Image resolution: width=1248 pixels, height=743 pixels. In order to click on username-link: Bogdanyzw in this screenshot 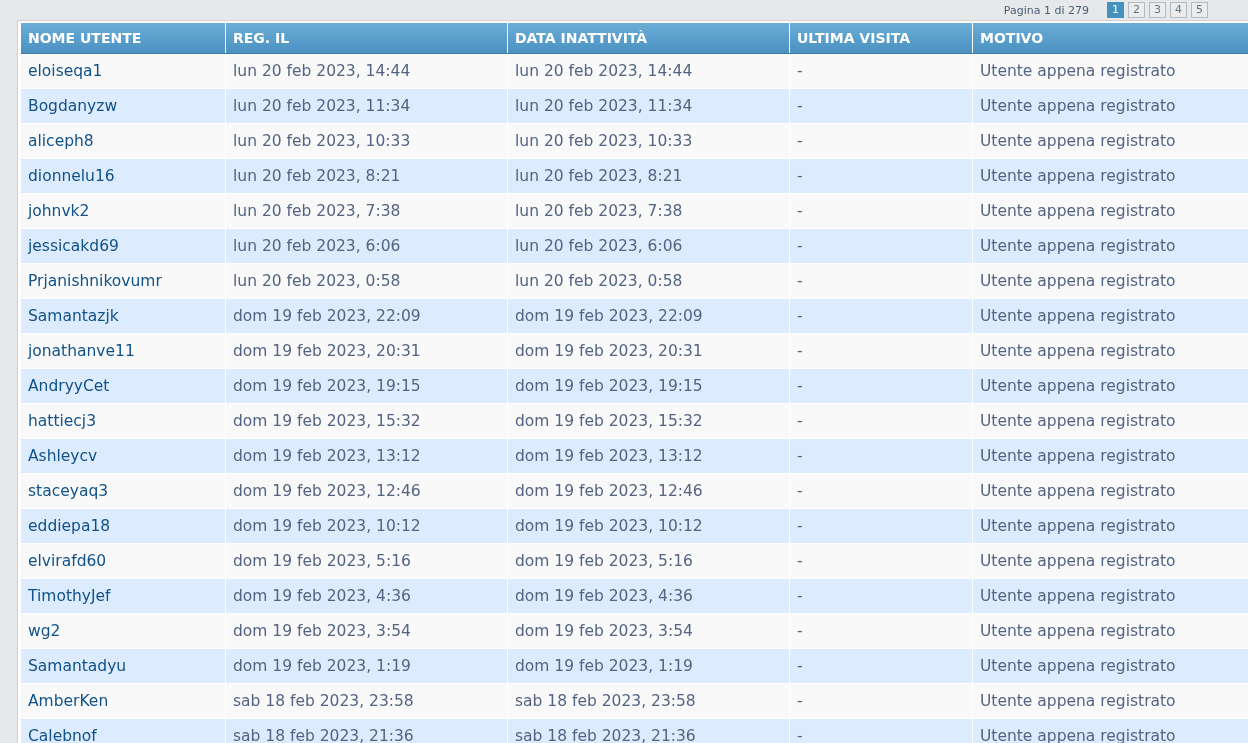, I will do `click(123, 106)`.